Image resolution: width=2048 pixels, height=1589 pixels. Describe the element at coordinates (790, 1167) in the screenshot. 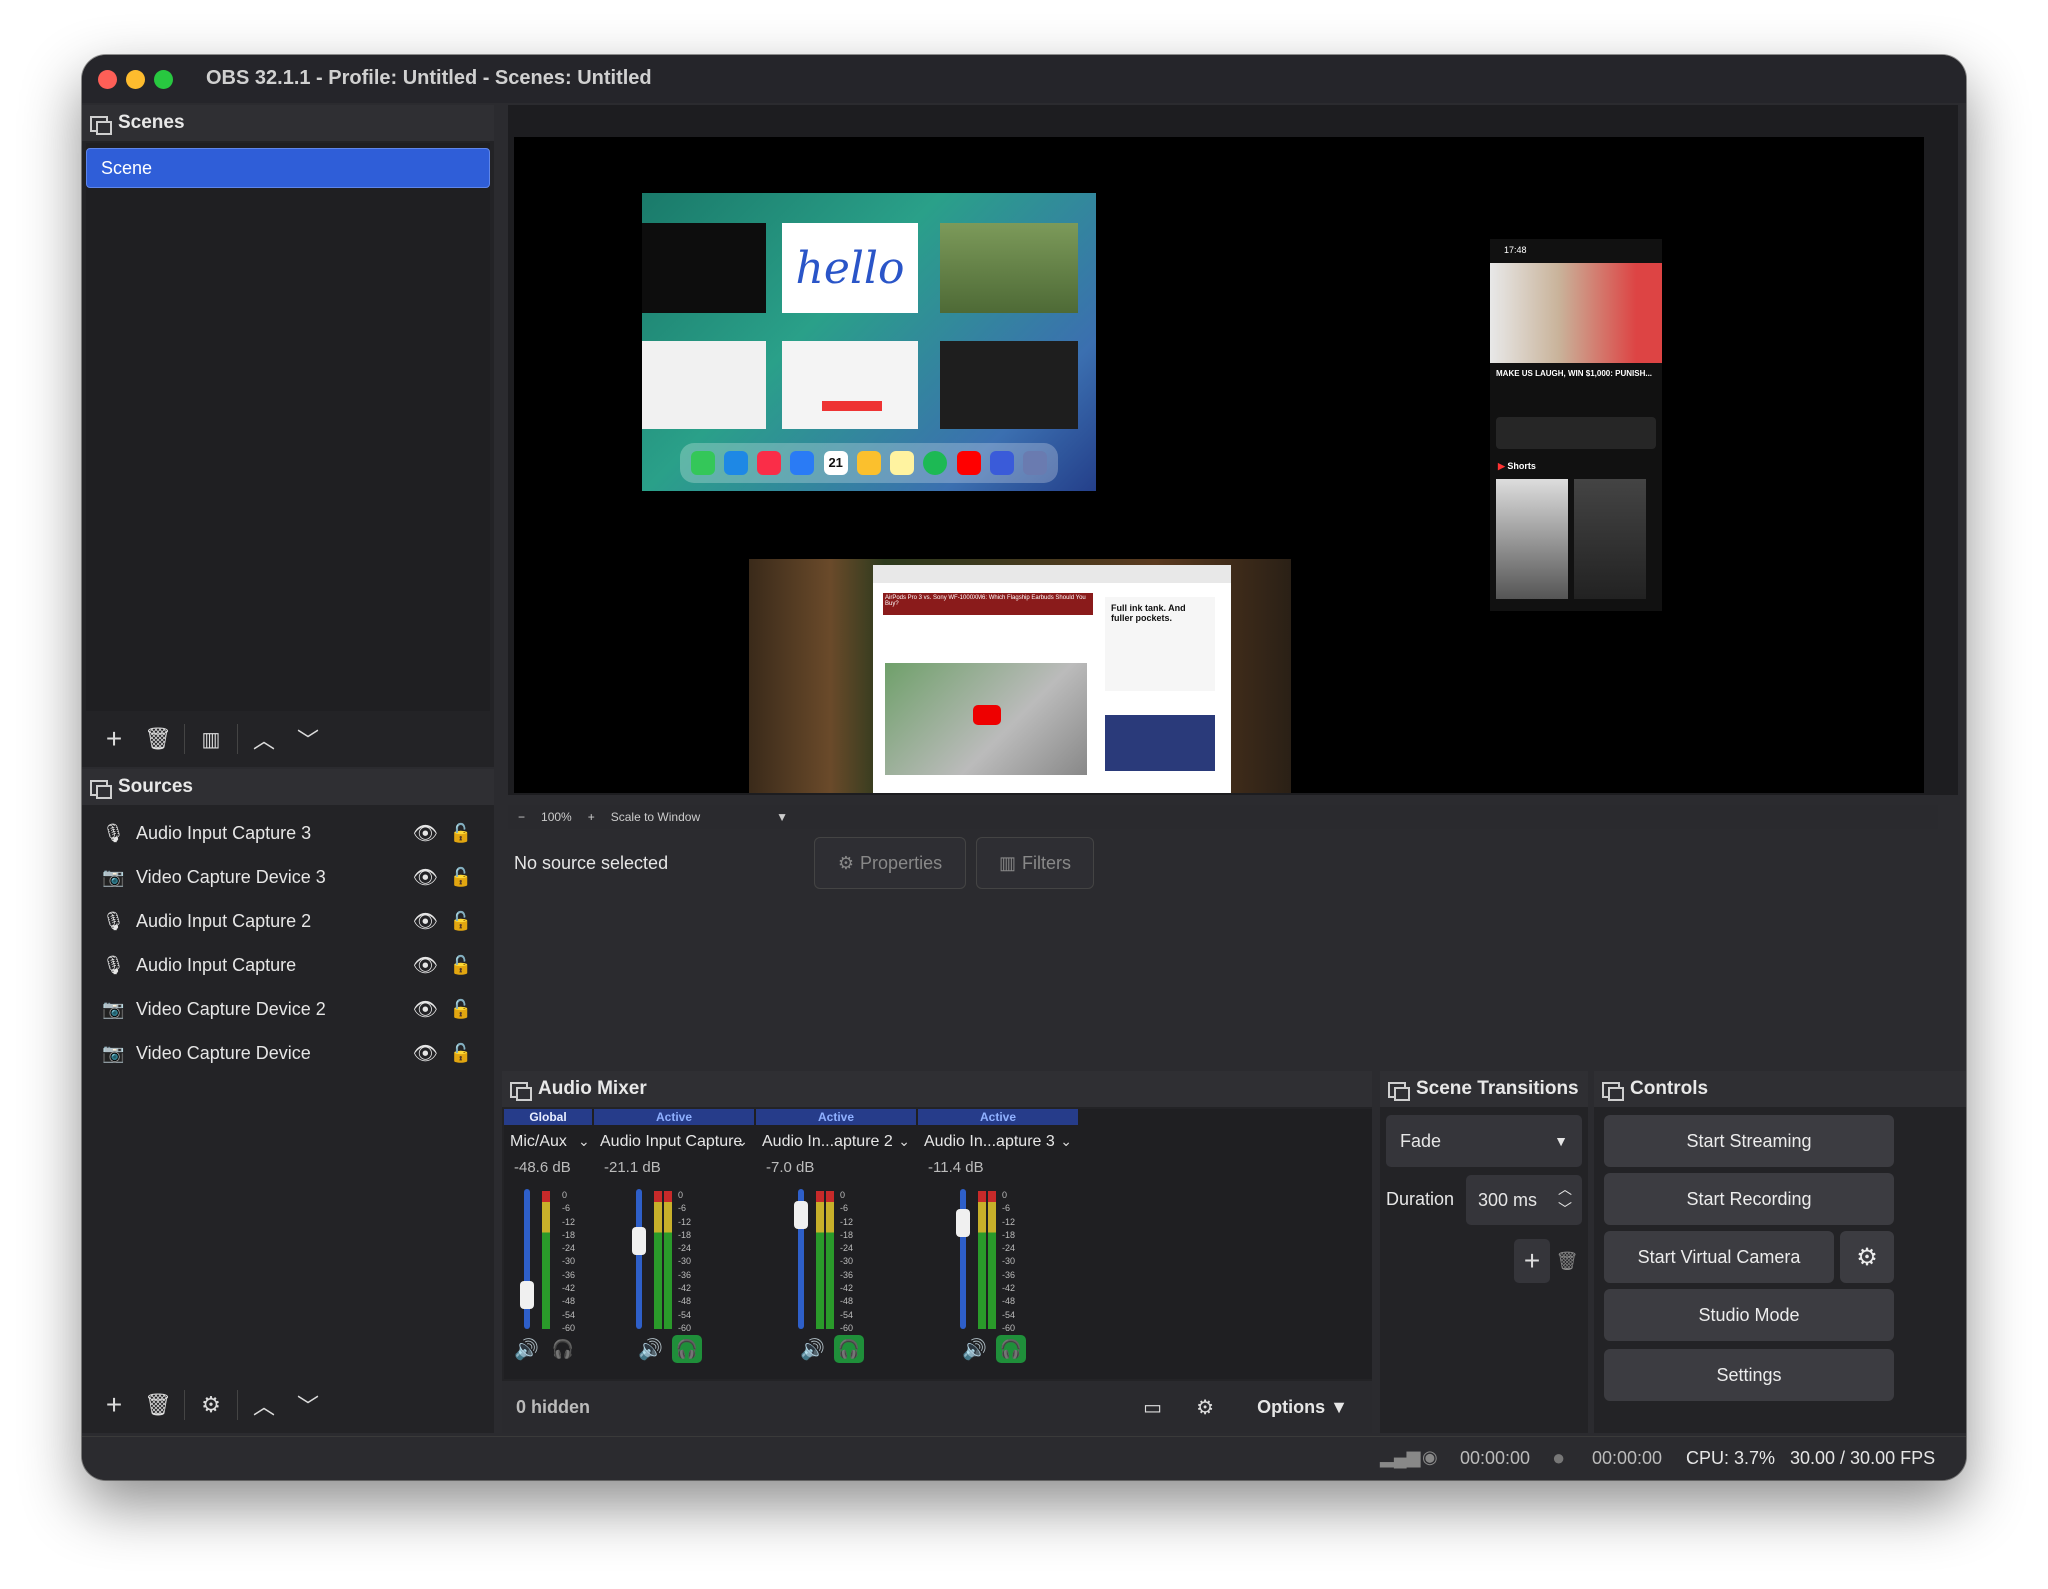

I see `channel-db: -7.0 dB` at that location.